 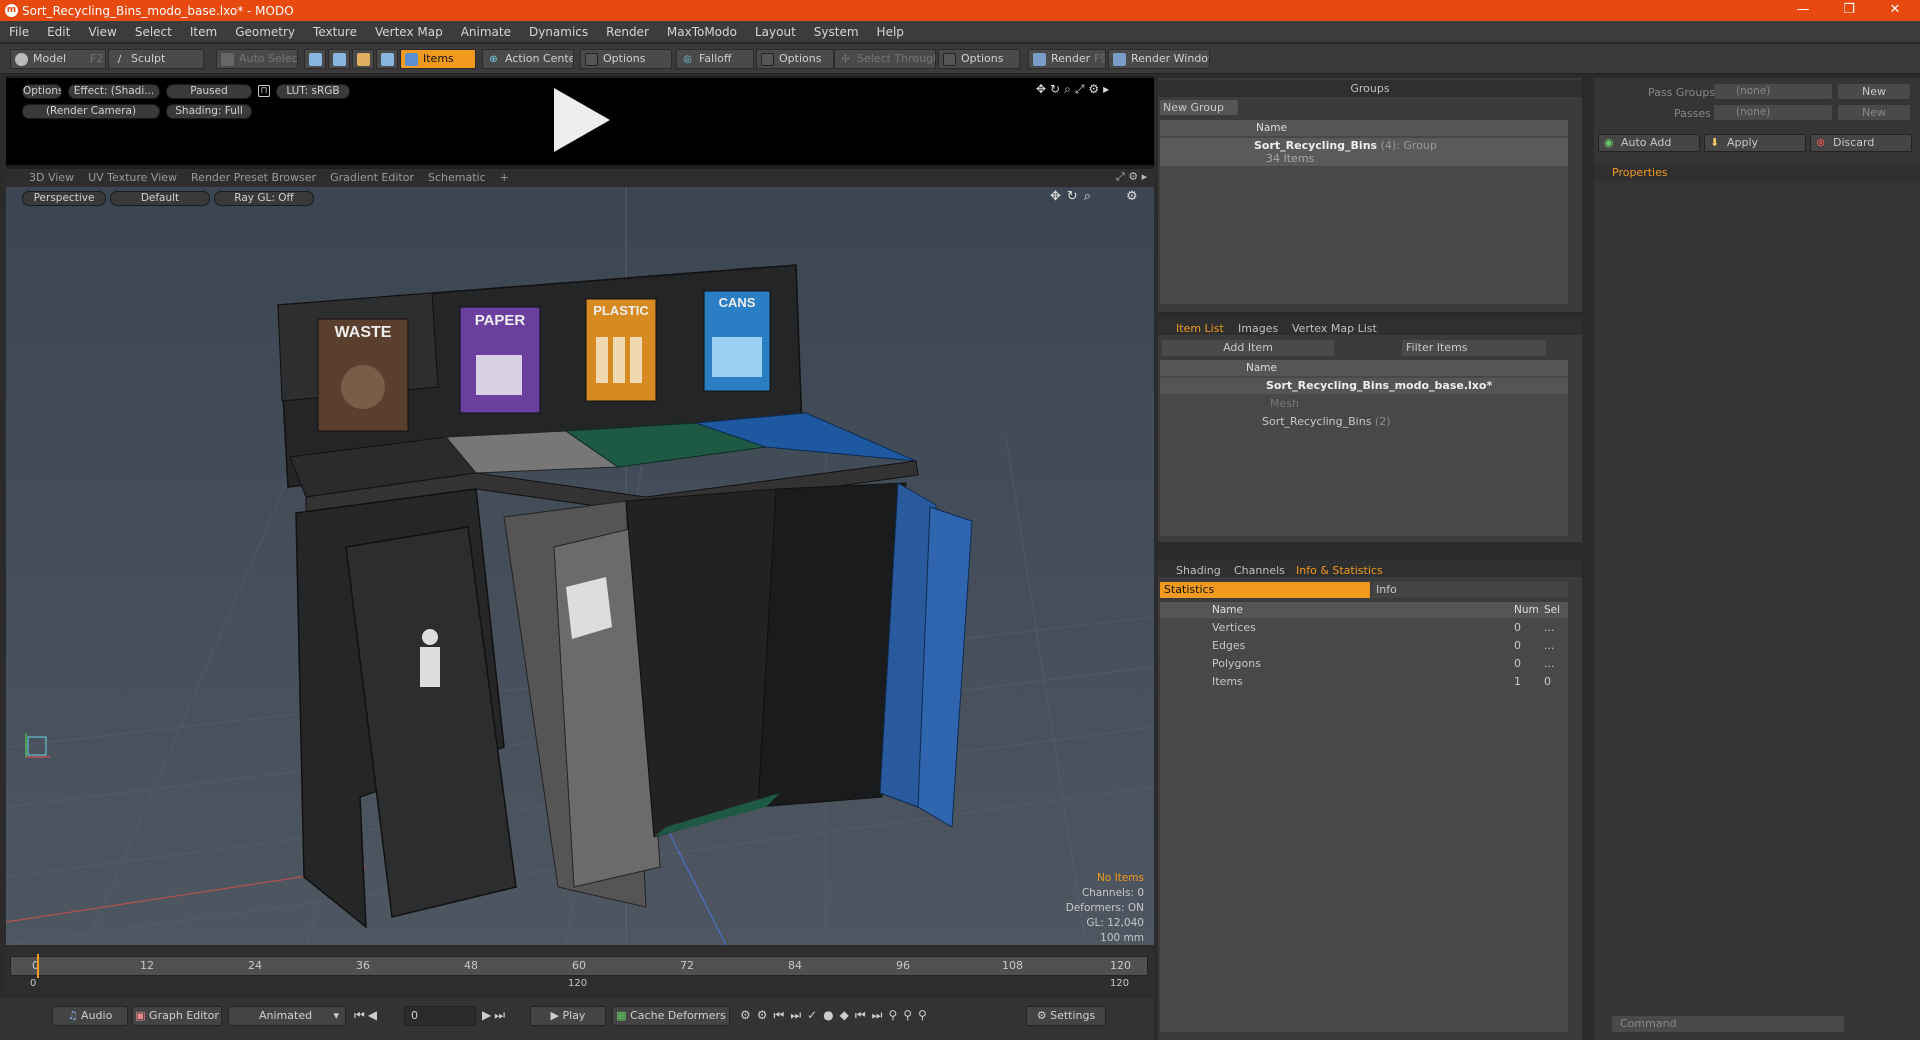 What do you see at coordinates (702, 32) in the screenshot?
I see `menu-maxtomodo: MaxToModo` at bounding box center [702, 32].